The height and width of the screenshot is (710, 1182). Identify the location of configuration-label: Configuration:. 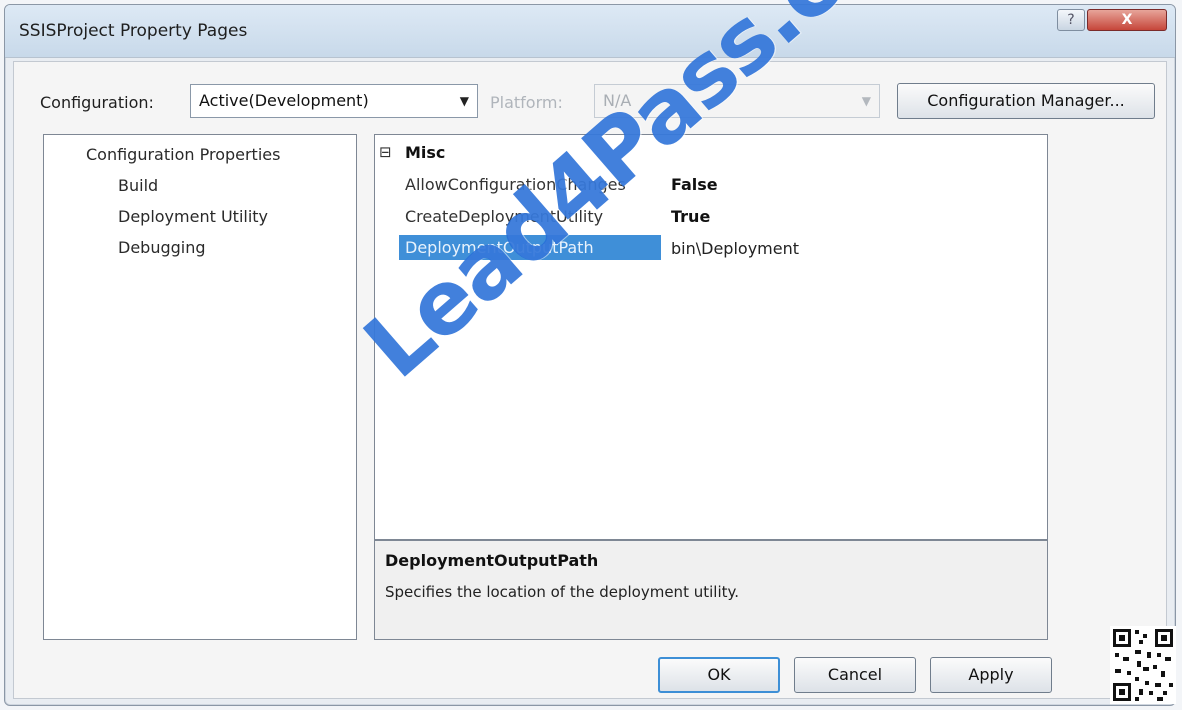
(97, 102).